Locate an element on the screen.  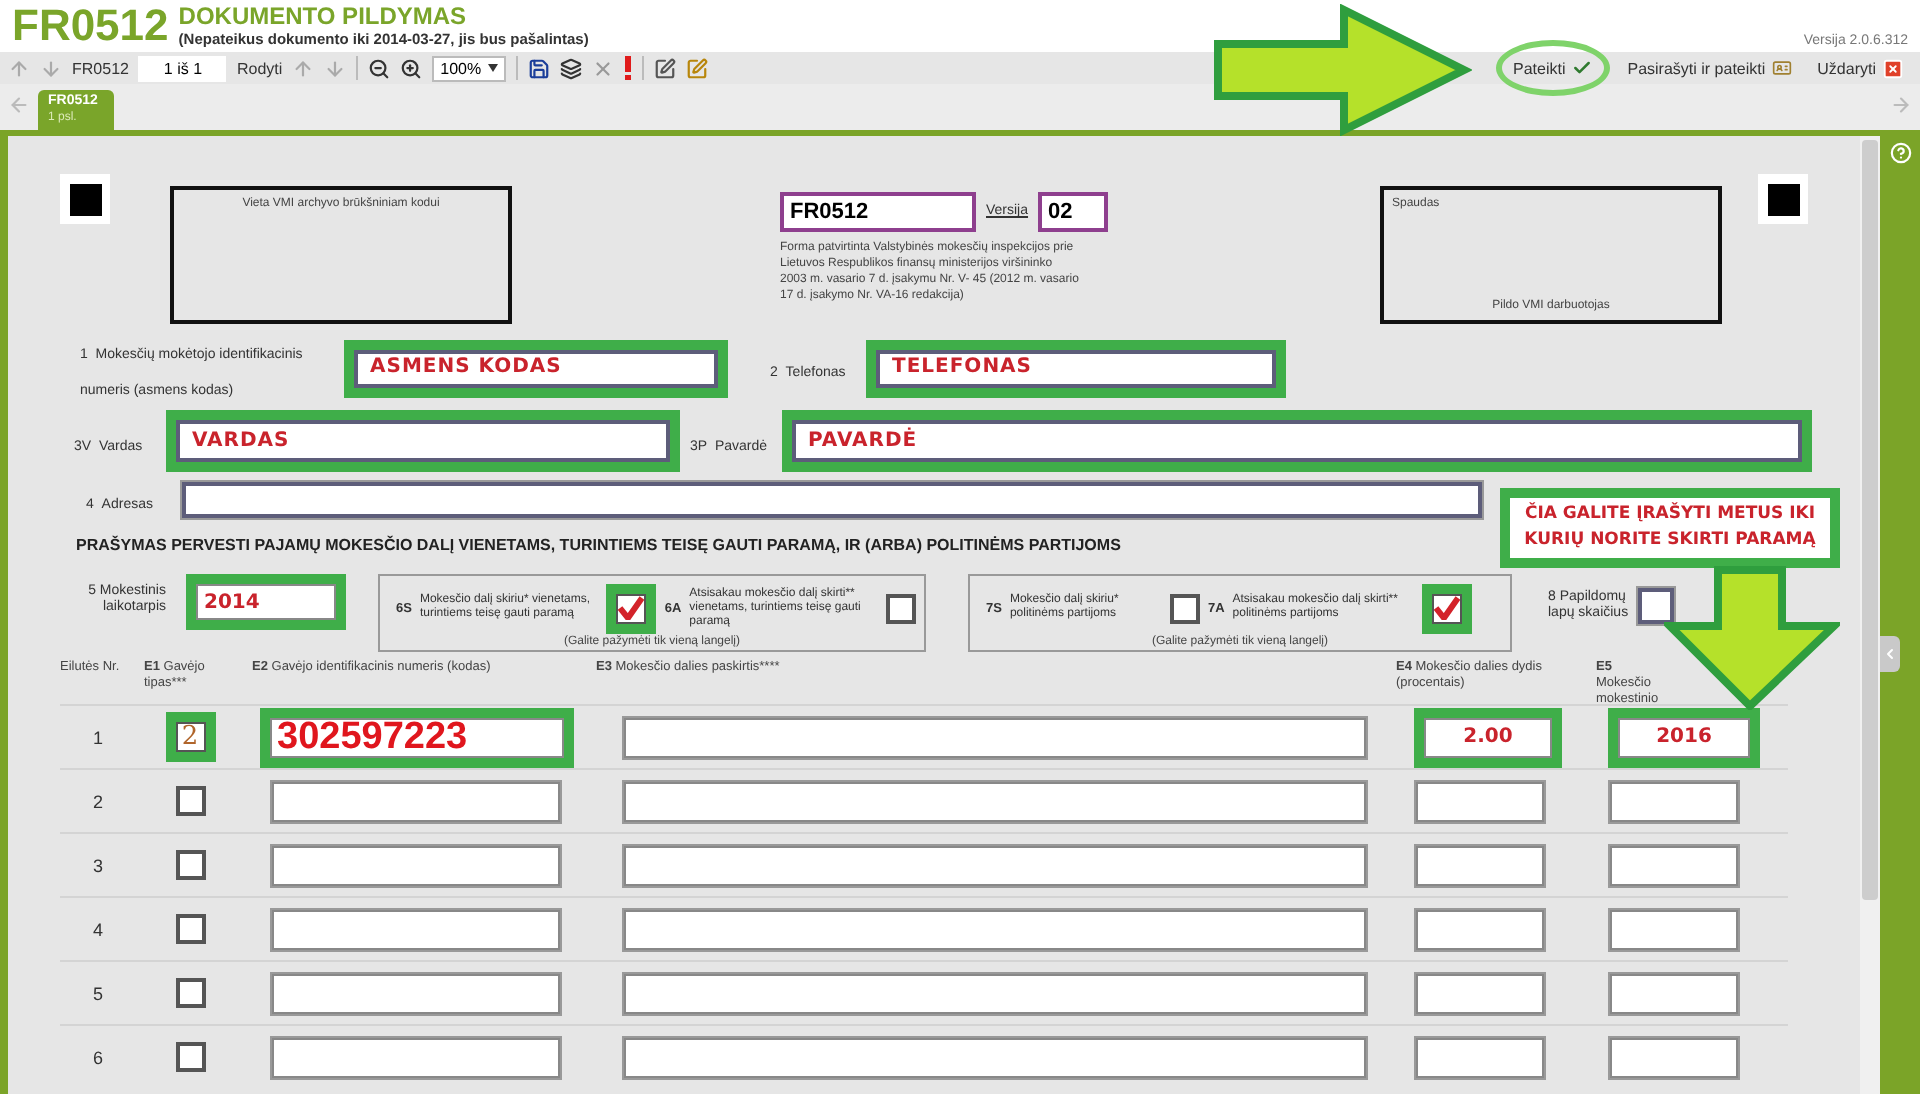
row-number: 4 is located at coordinates (97, 929).